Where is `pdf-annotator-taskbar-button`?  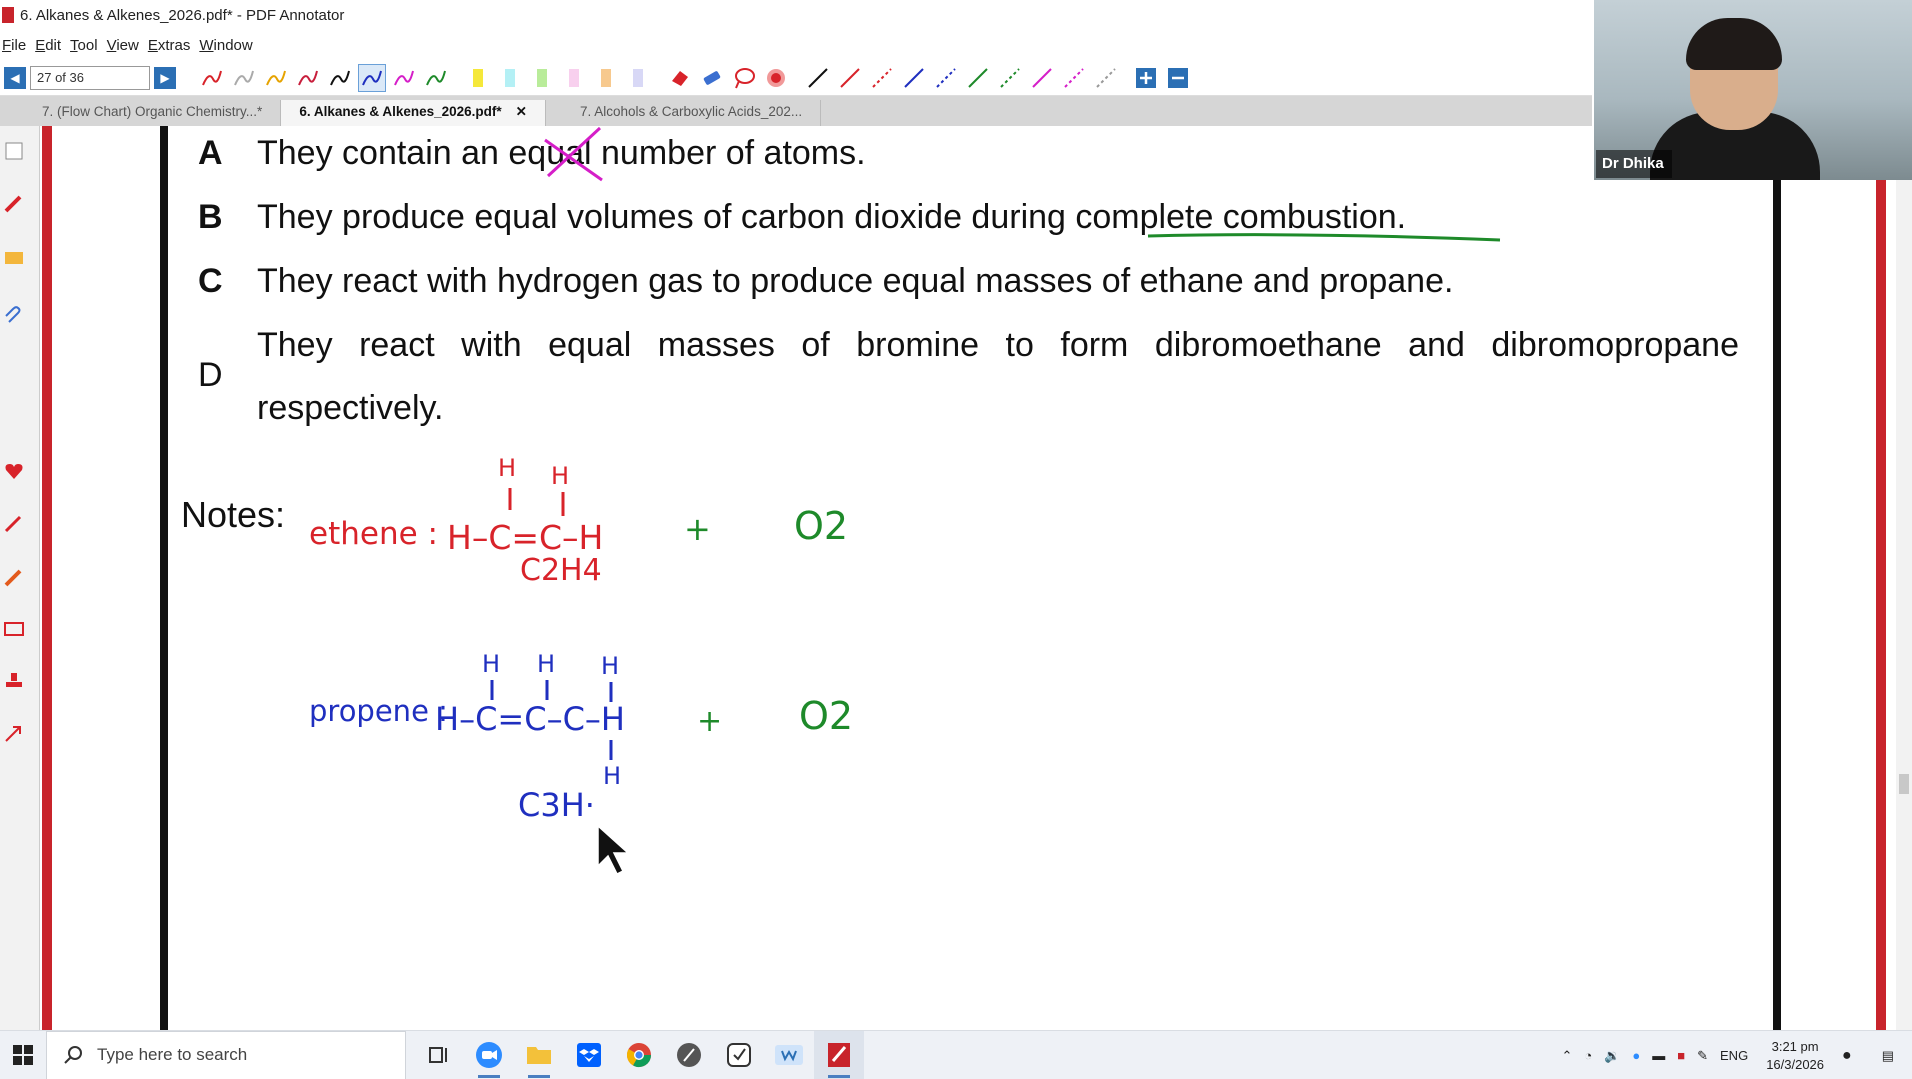 pdf-annotator-taskbar-button is located at coordinates (839, 1054).